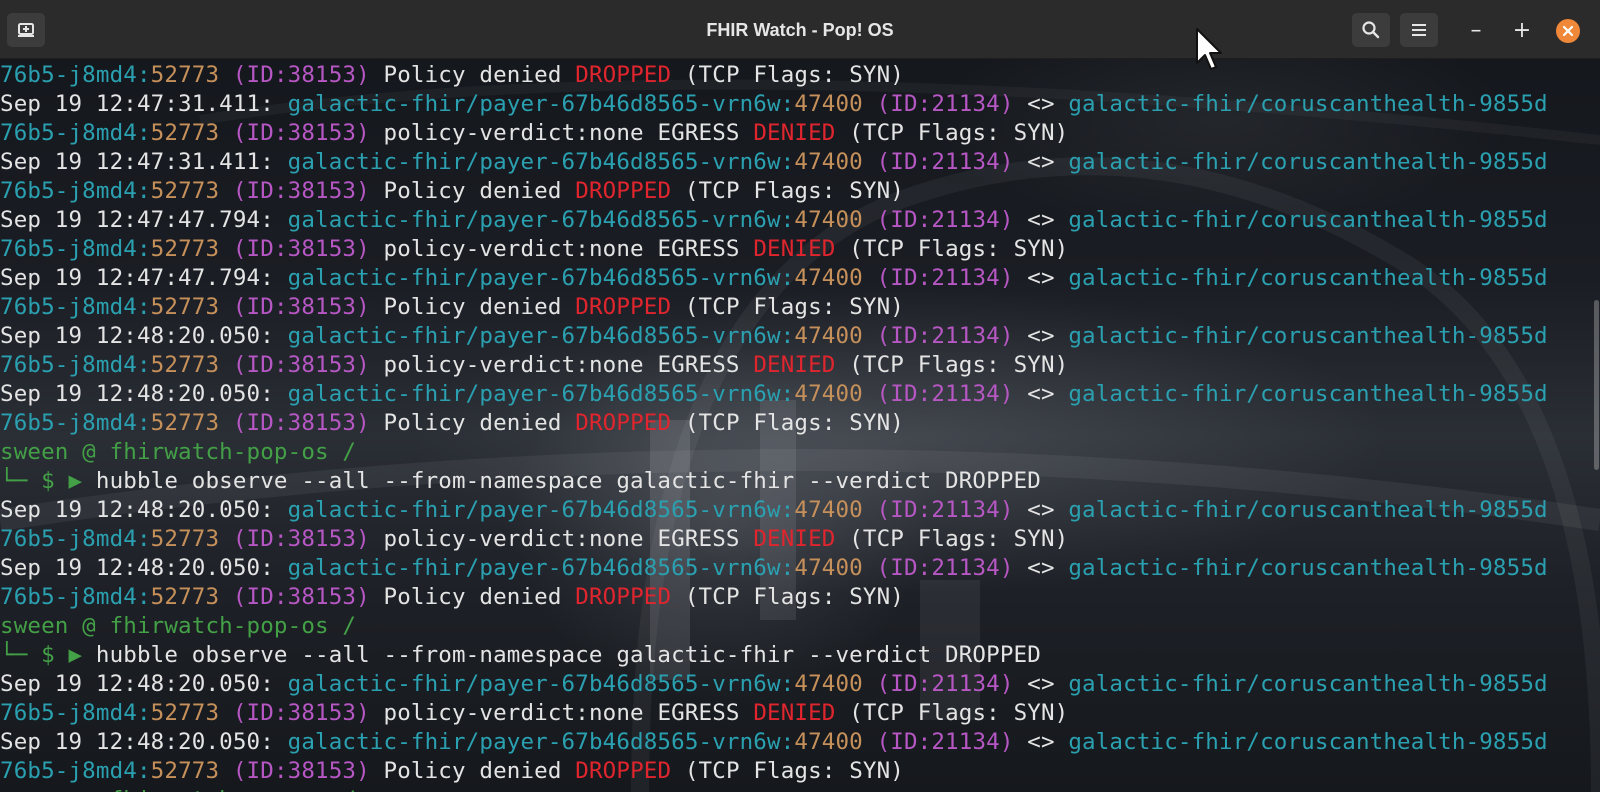 The width and height of the screenshot is (1600, 792). What do you see at coordinates (1522, 31) in the screenshot?
I see `maximize-button: +` at bounding box center [1522, 31].